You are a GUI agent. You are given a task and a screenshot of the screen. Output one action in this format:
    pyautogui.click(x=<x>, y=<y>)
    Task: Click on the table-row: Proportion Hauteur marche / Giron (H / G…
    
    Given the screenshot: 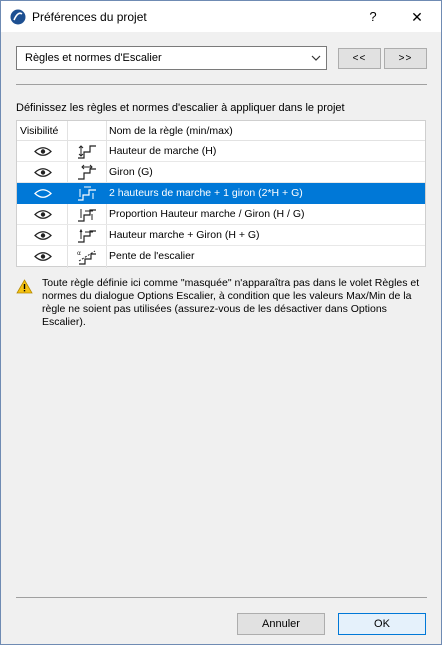 What is the action you would take?
    pyautogui.click(x=221, y=214)
    